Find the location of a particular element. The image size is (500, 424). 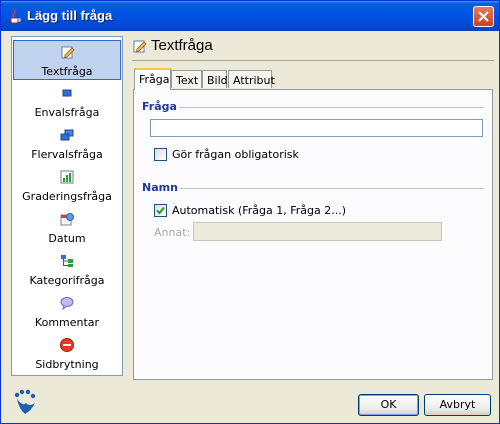

sidebar-item-textfraga: Textfråga is located at coordinates (67, 60).